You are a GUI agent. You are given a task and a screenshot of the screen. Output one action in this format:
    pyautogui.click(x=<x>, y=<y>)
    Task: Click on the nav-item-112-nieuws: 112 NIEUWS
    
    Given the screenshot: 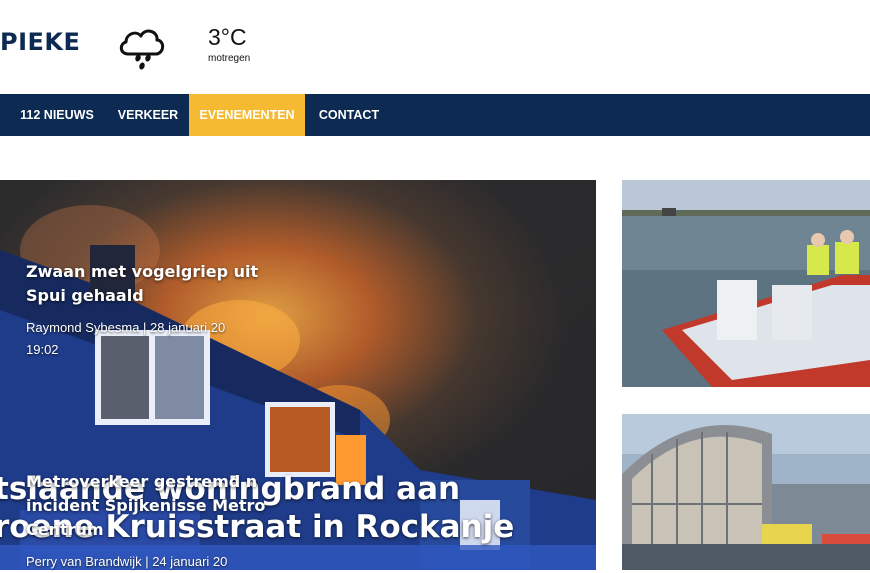 What is the action you would take?
    pyautogui.click(x=57, y=115)
    